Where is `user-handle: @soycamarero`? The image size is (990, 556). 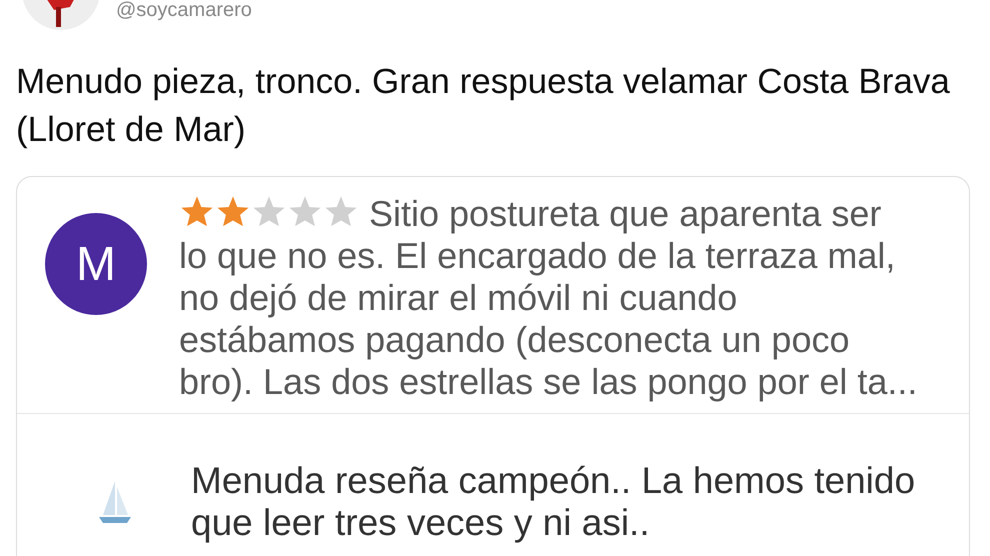
user-handle: @soycamarero is located at coordinates (184, 10).